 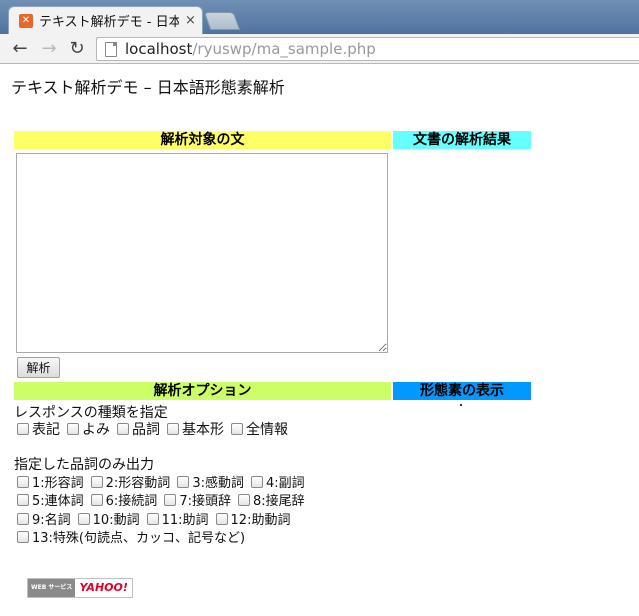 I want to click on response-type-option: 品詞, so click(x=138, y=429).